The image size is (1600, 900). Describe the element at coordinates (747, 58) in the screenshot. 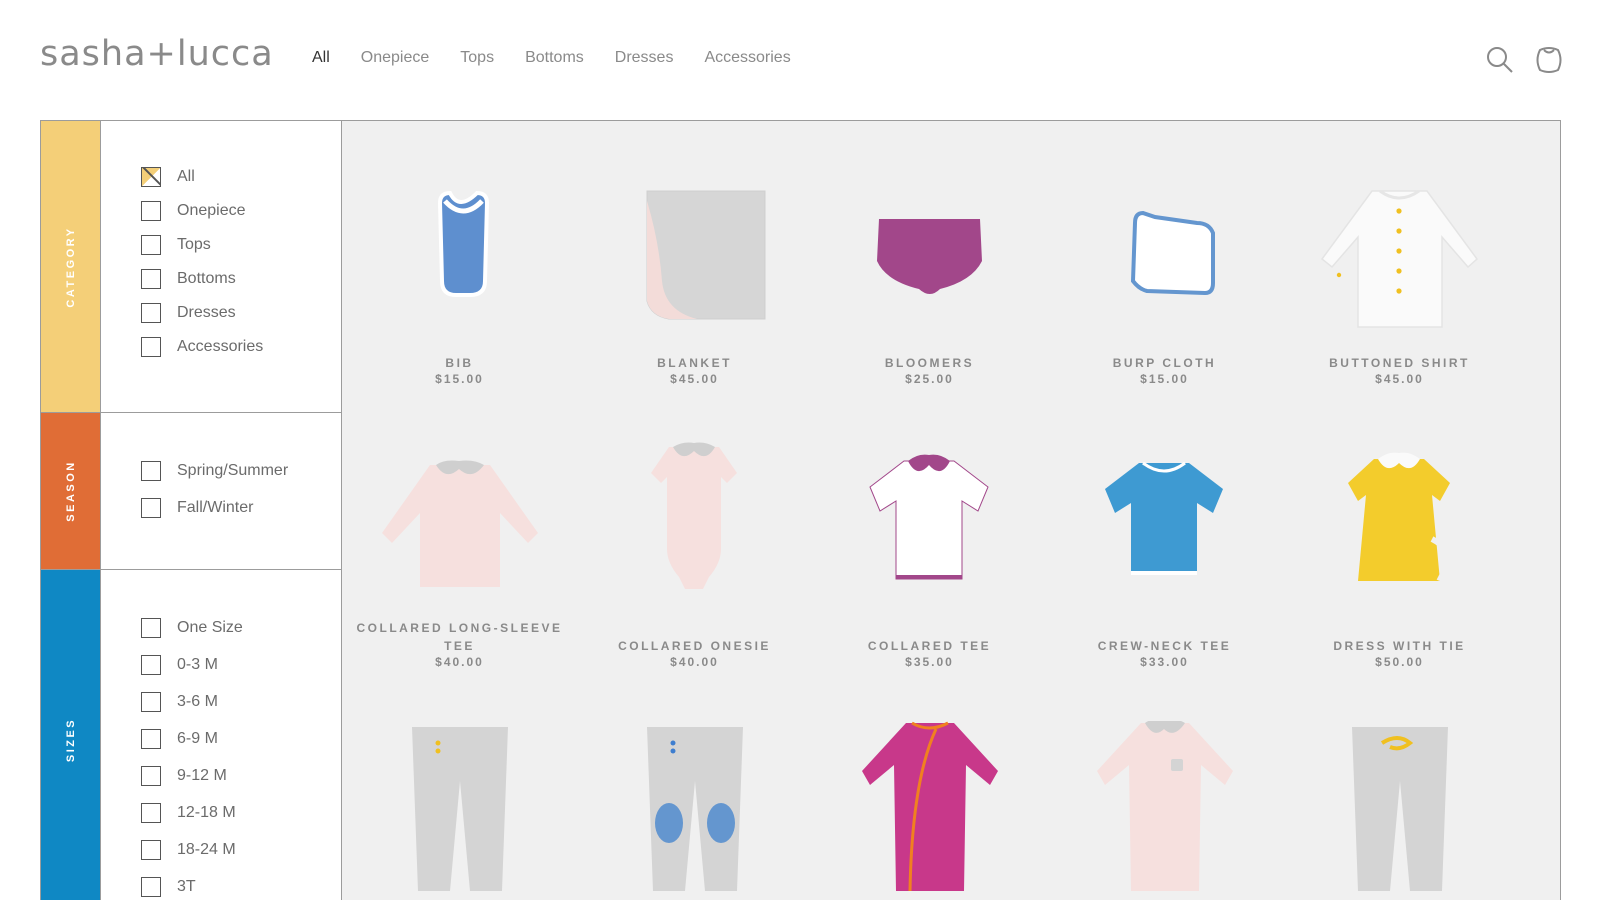

I see `nav-accessories: Accessories` at that location.